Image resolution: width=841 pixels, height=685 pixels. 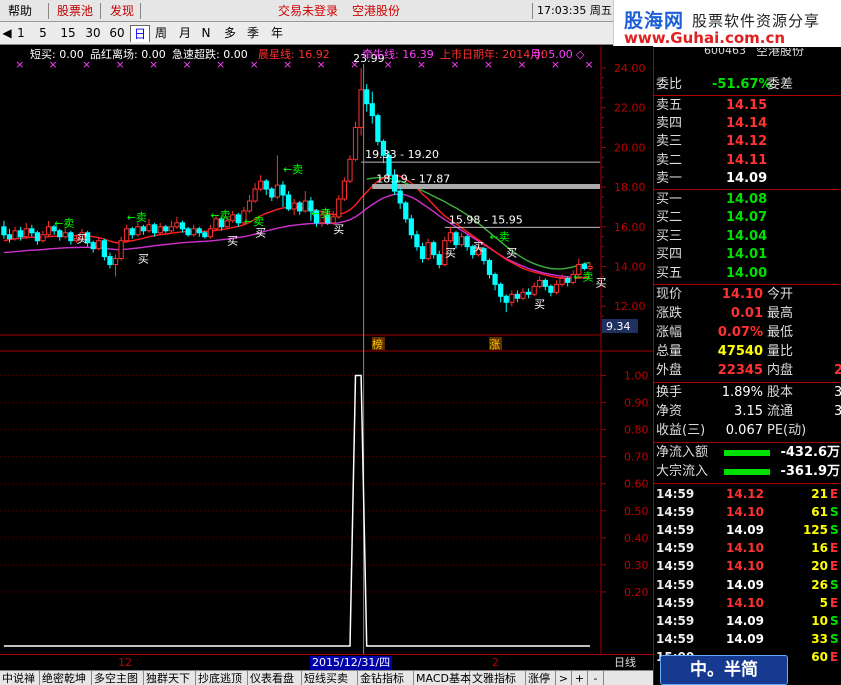 What do you see at coordinates (742, 294) in the screenshot?
I see `quote-stat-value: 14.10` at bounding box center [742, 294].